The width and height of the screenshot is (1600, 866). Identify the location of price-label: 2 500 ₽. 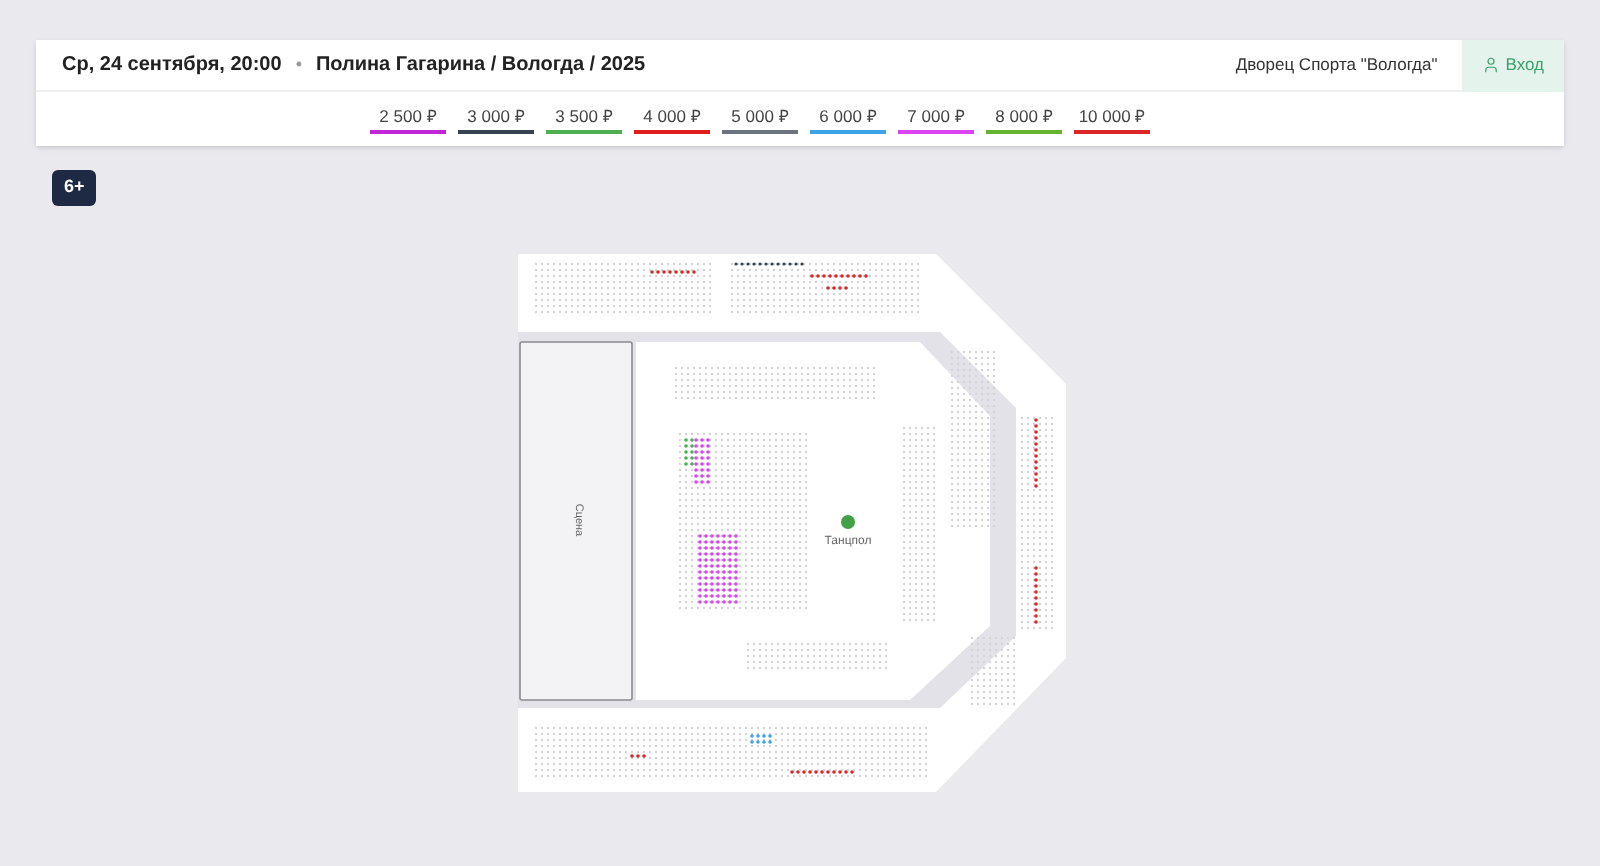
(408, 116).